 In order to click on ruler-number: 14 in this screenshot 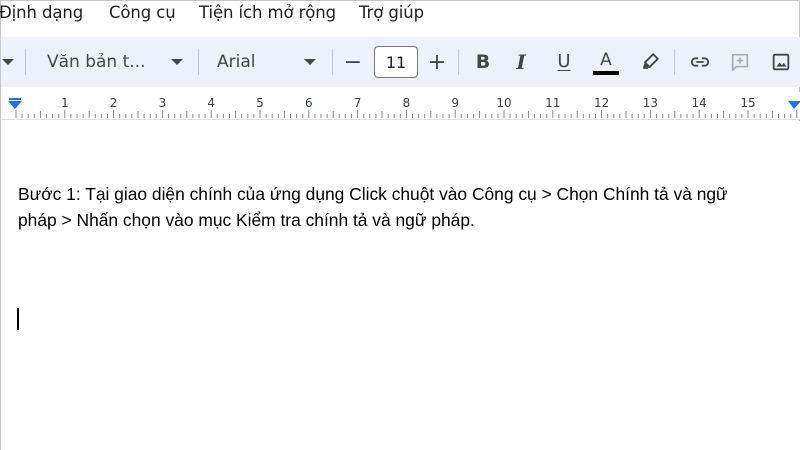, I will do `click(699, 103)`.